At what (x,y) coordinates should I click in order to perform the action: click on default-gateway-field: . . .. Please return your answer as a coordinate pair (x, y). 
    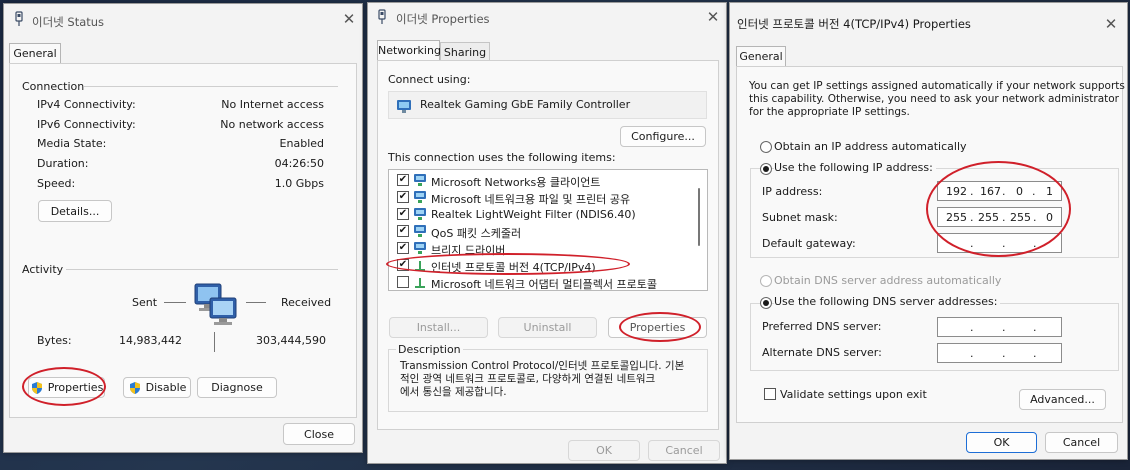
    Looking at the image, I should click on (999, 243).